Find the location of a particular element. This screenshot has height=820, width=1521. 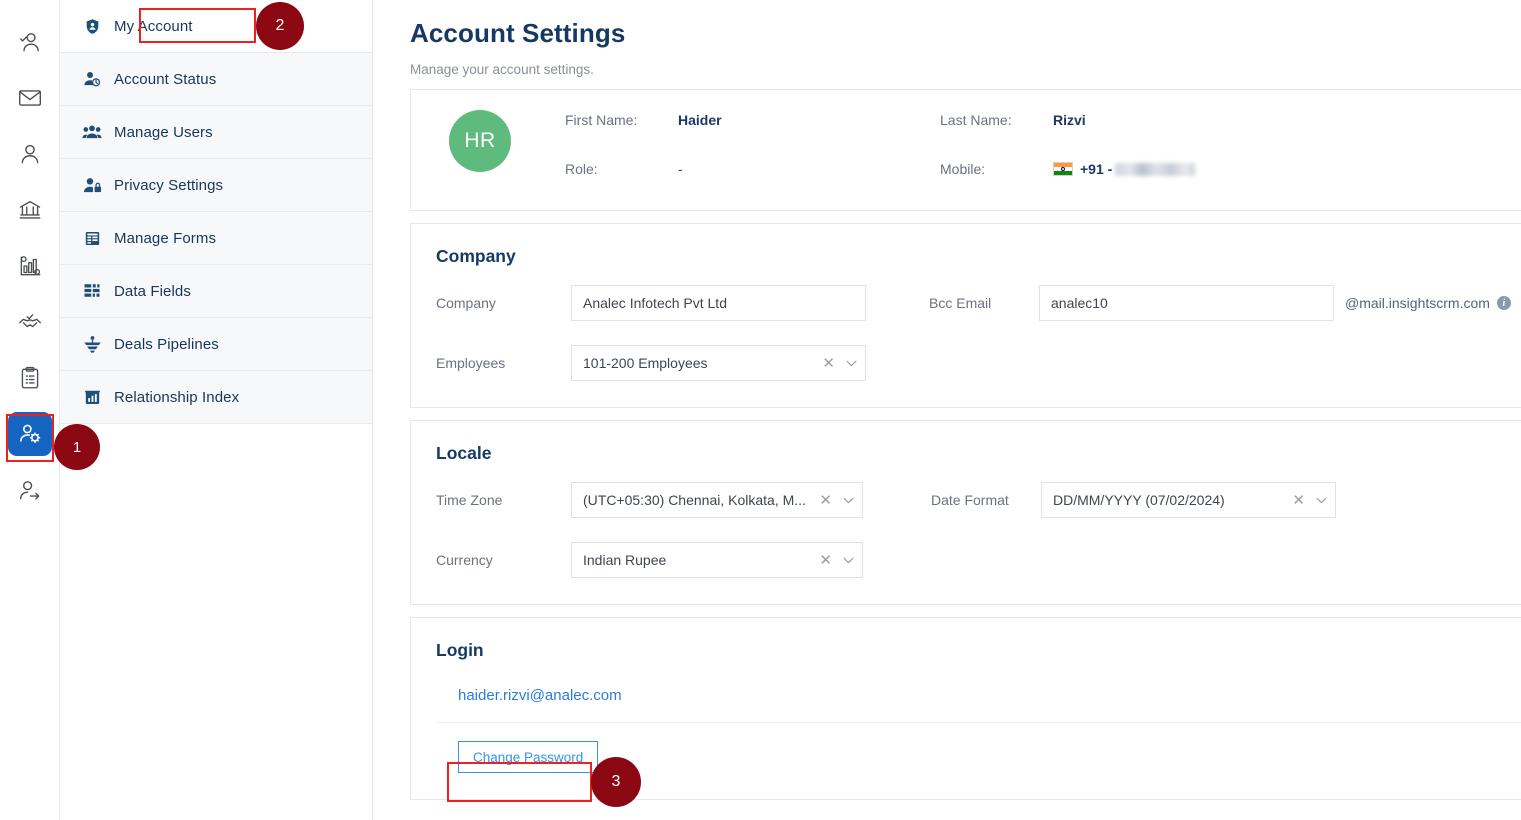

rail-item-reports is located at coordinates (30, 378).